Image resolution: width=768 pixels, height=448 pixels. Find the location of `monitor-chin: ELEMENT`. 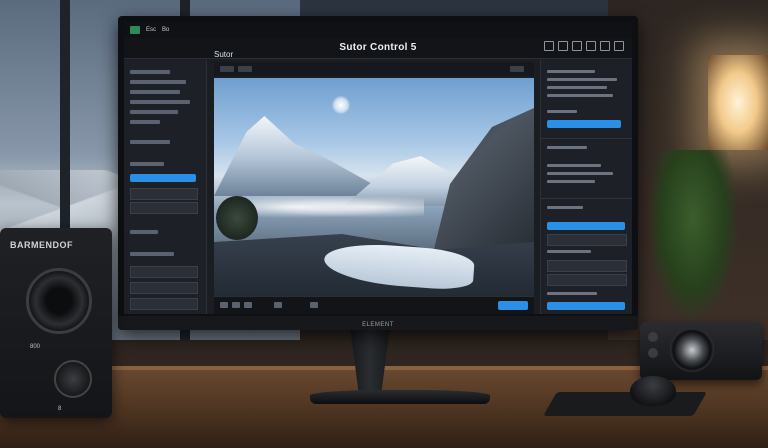

monitor-chin: ELEMENT is located at coordinates (378, 323).